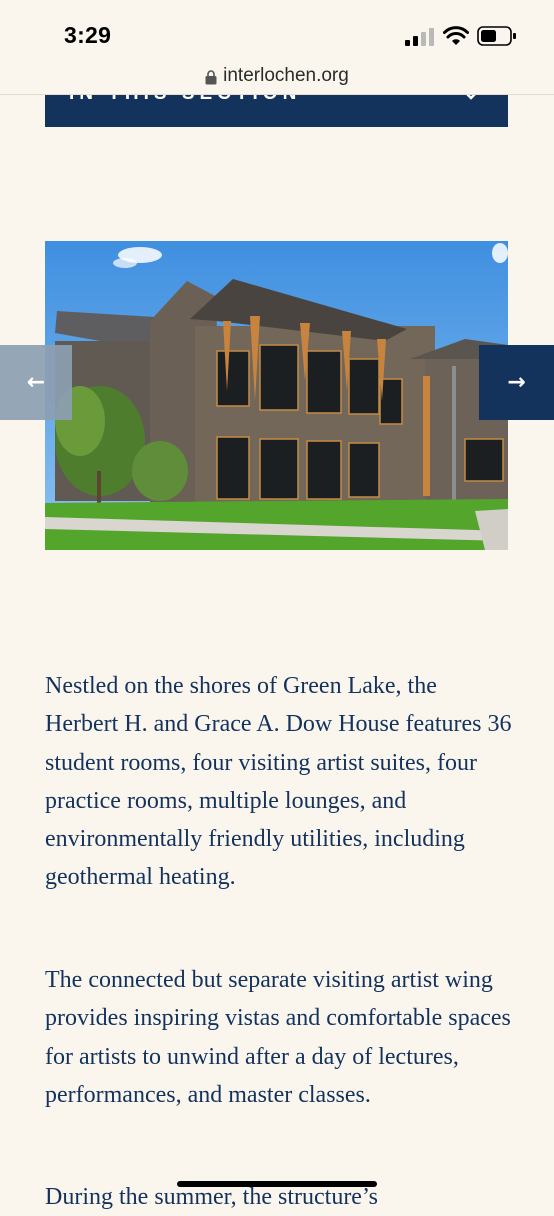 The image size is (554, 1216). What do you see at coordinates (185, 100) in the screenshot?
I see `section-dropdown-label: IN THIS SECTION` at bounding box center [185, 100].